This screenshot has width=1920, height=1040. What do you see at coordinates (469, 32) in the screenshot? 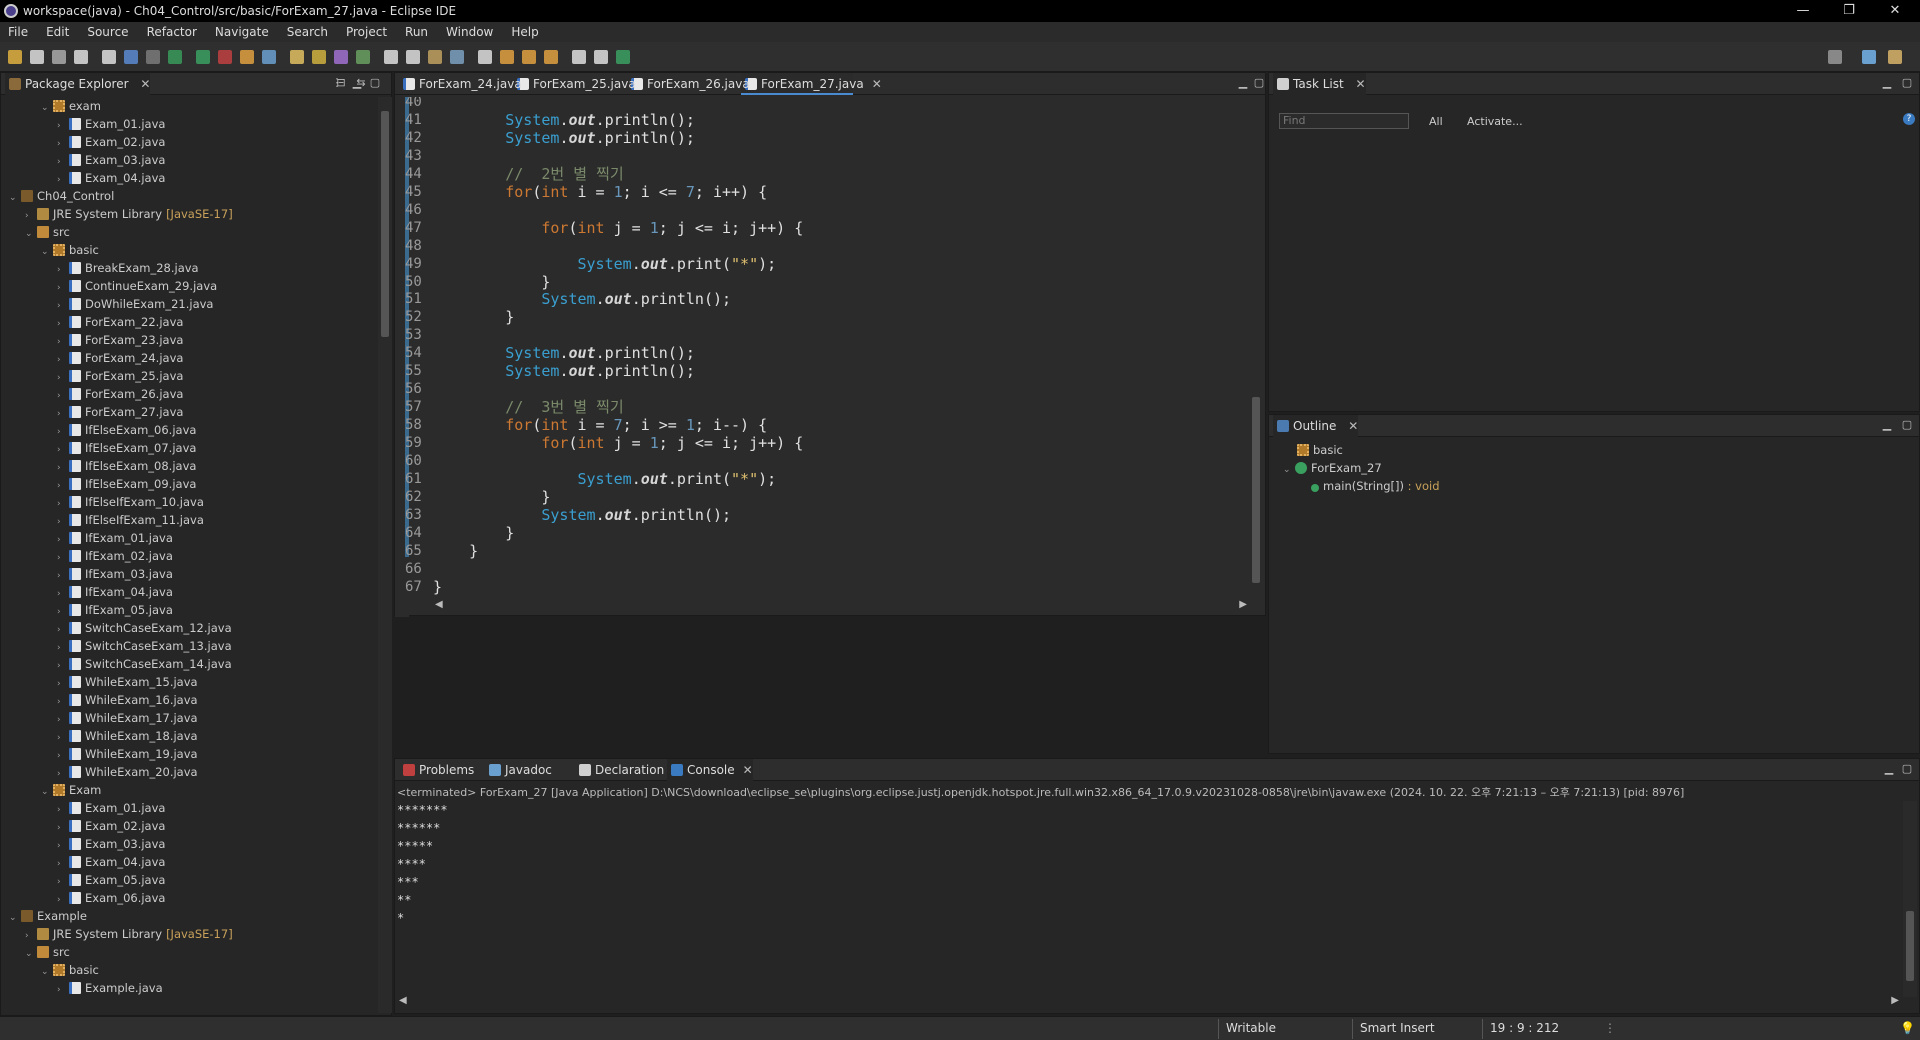
I see `menu-window: Window` at bounding box center [469, 32].